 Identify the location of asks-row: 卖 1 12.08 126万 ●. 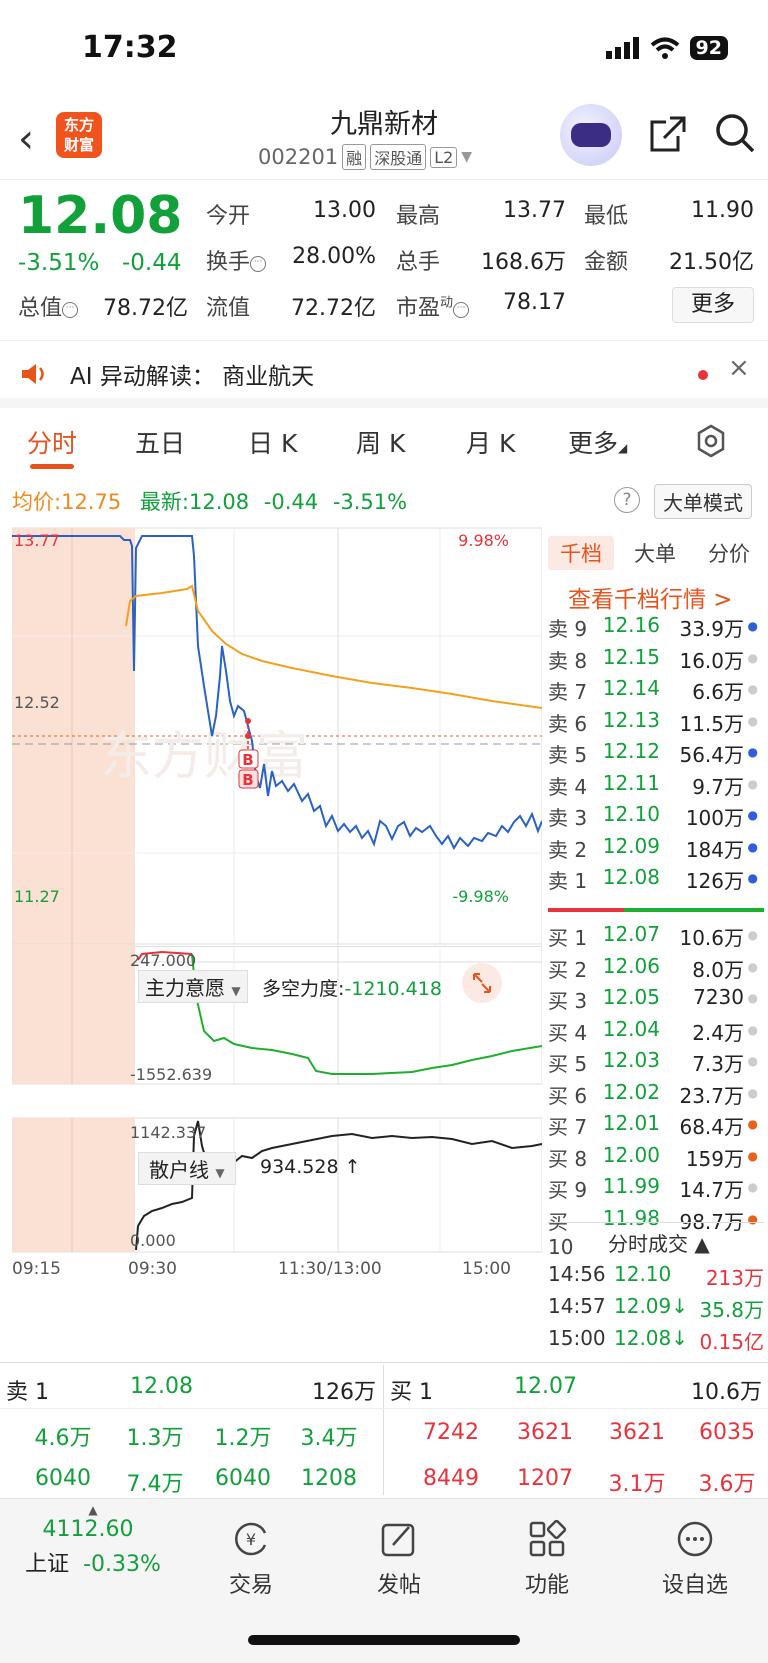
(656, 880).